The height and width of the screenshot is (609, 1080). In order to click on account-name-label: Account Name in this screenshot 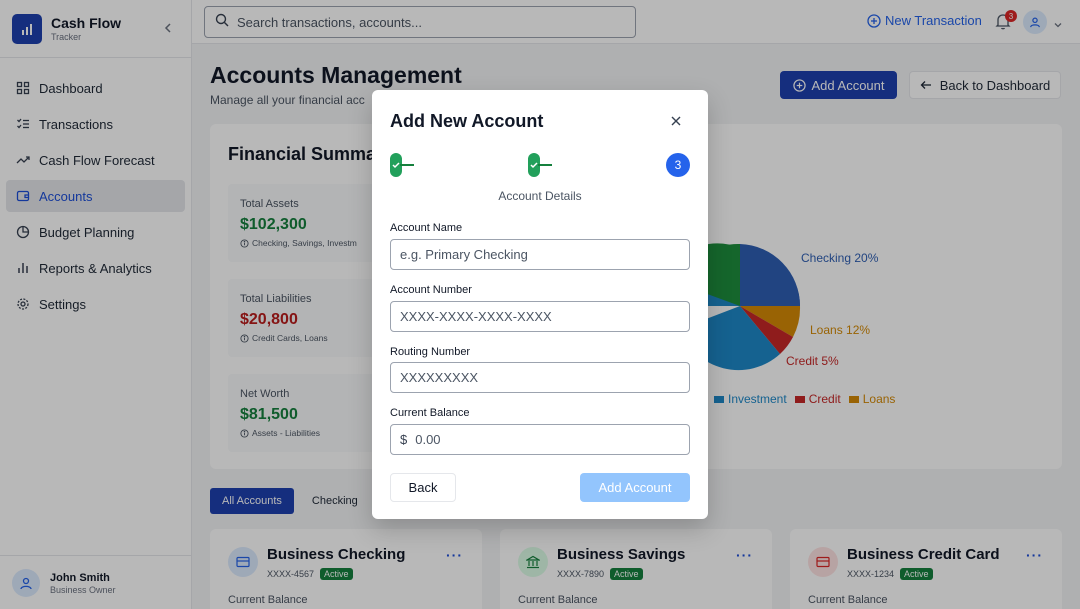, I will do `click(426, 228)`.